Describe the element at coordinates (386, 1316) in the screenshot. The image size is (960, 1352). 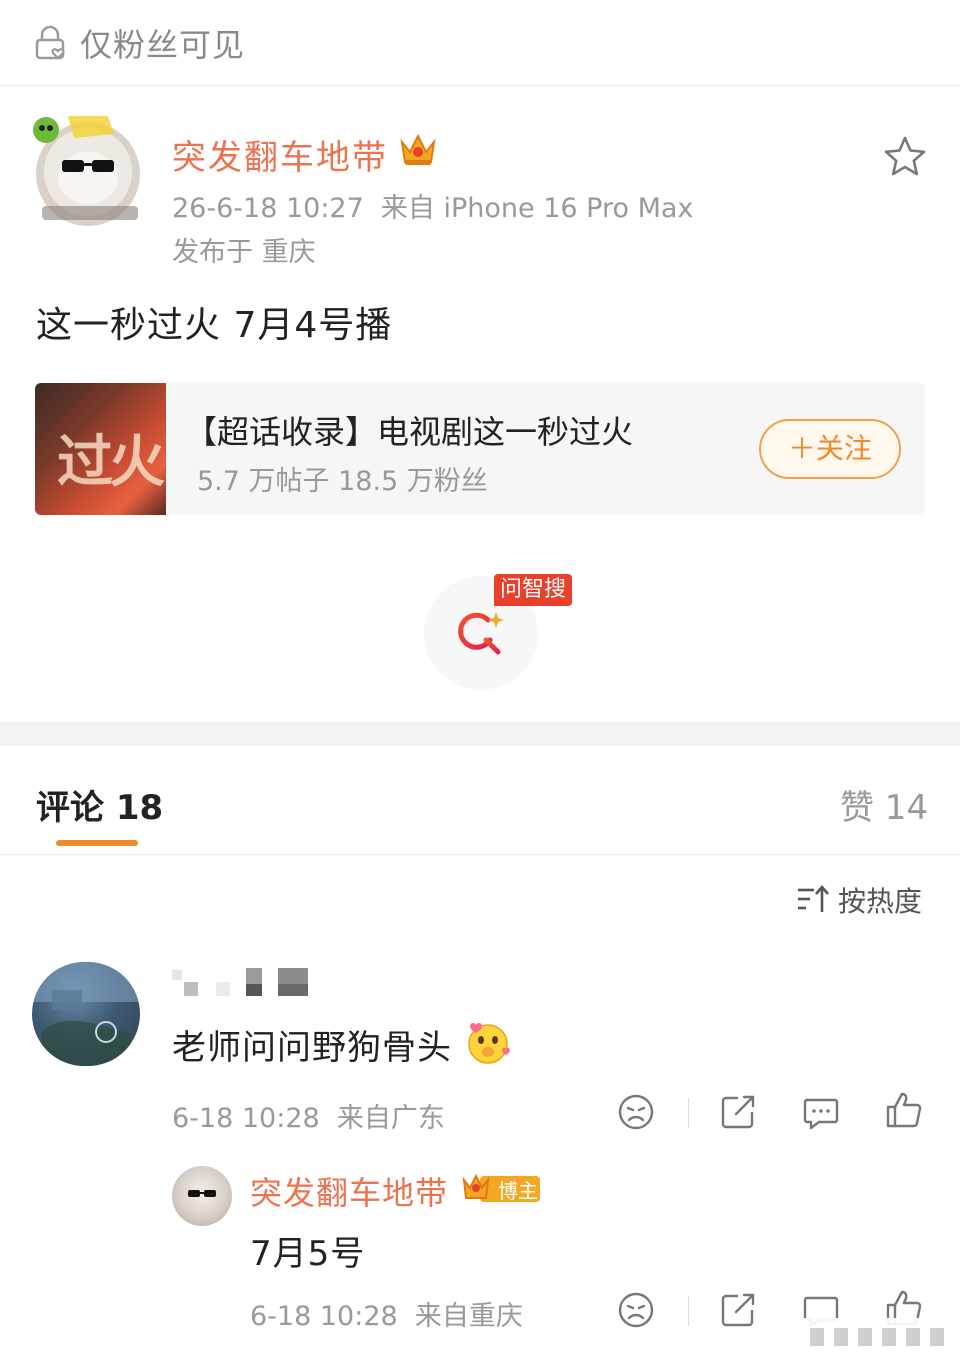
I see `reply-meta: 6-18 10:28 来自重庆` at that location.